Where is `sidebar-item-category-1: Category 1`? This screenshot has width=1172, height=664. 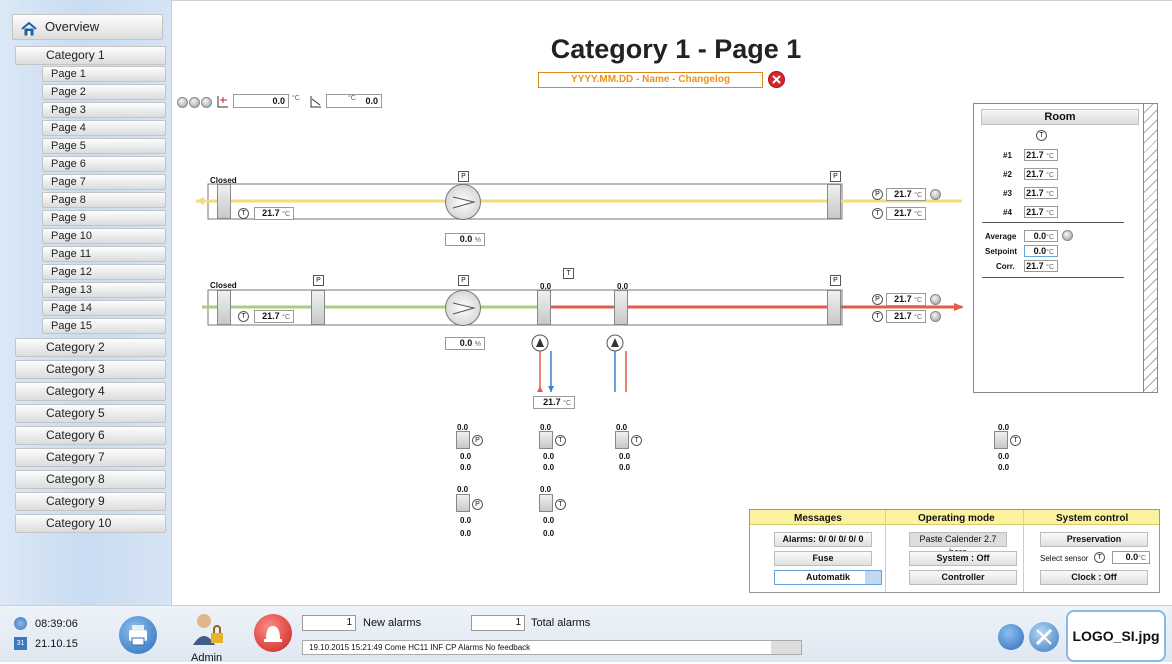 sidebar-item-category-1: Category 1 is located at coordinates (90, 55).